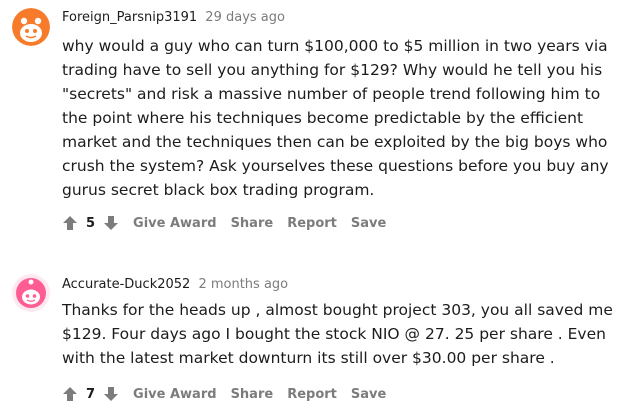  What do you see at coordinates (218, 190) in the screenshot?
I see `comment-line: gurus secret black box trading program.` at bounding box center [218, 190].